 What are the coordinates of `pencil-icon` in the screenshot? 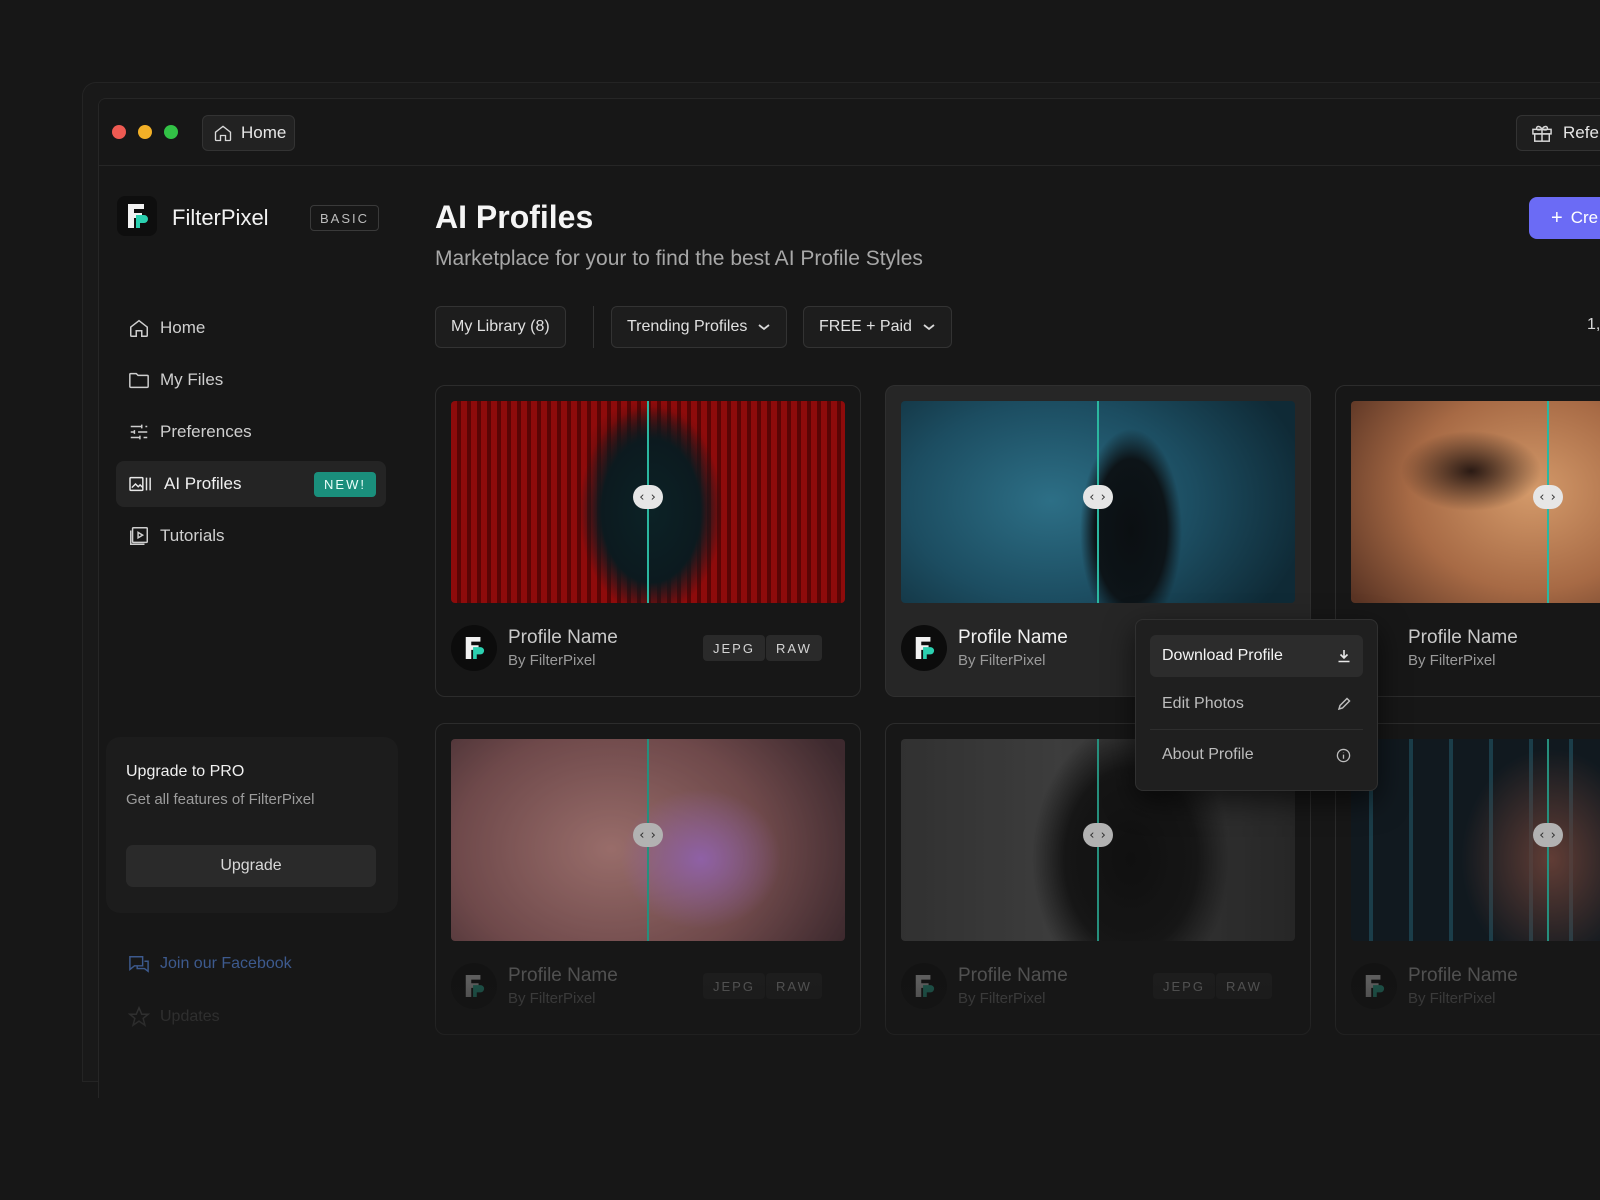 It's located at (1344, 704).